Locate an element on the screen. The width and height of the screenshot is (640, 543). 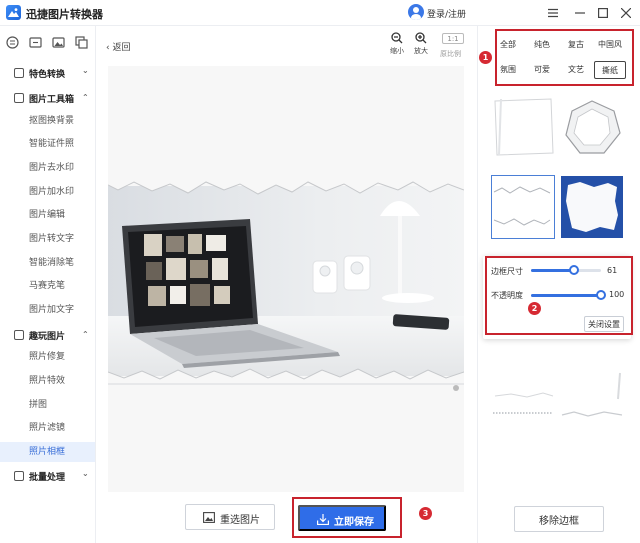
layers-icon is located at coordinates (13, 43).